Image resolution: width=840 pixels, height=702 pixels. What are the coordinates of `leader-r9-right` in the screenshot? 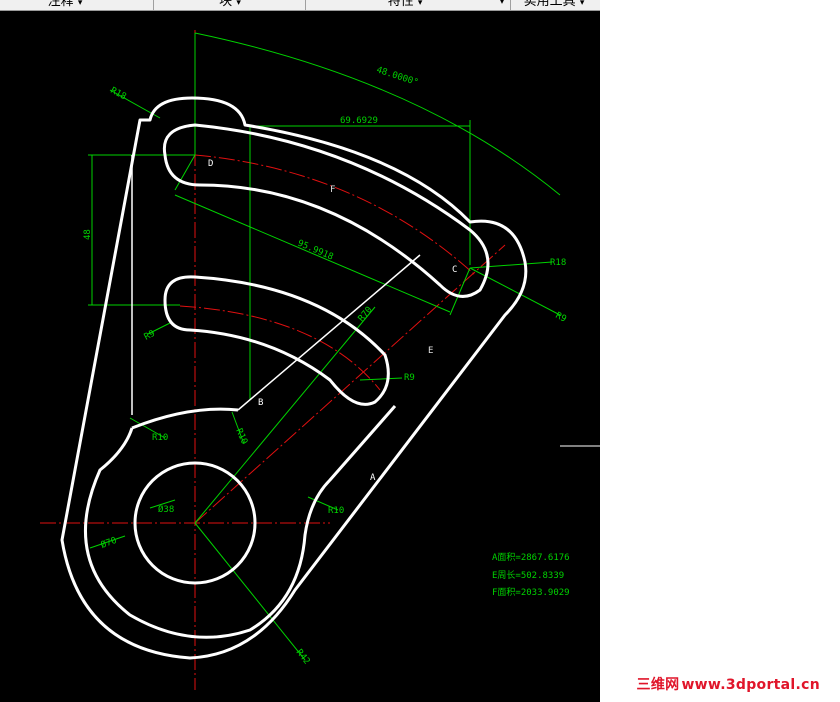 It's located at (515, 291).